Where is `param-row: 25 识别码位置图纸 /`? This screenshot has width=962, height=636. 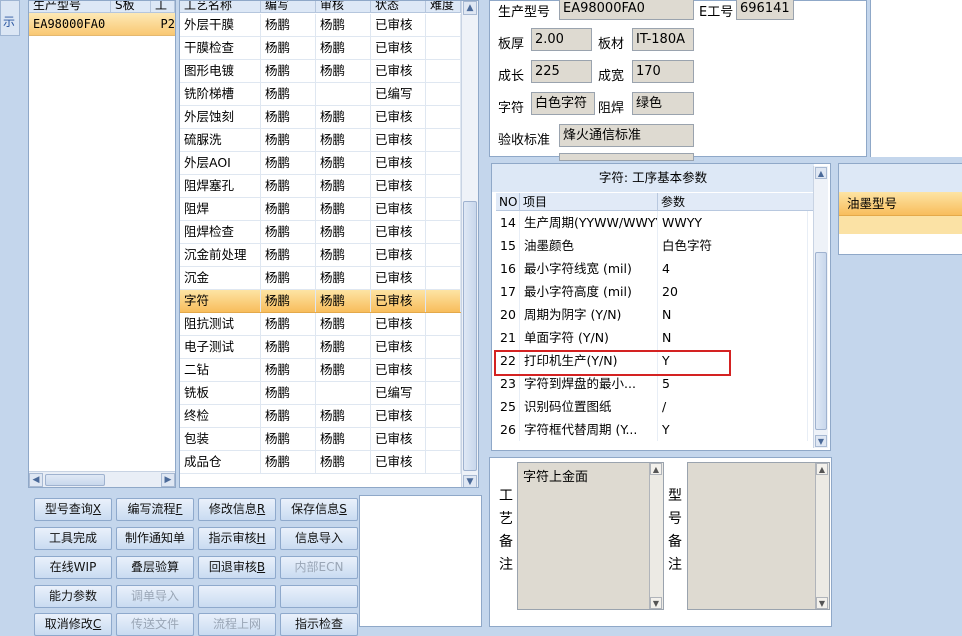 param-row: 25 识别码位置图纸 / is located at coordinates (655, 406).